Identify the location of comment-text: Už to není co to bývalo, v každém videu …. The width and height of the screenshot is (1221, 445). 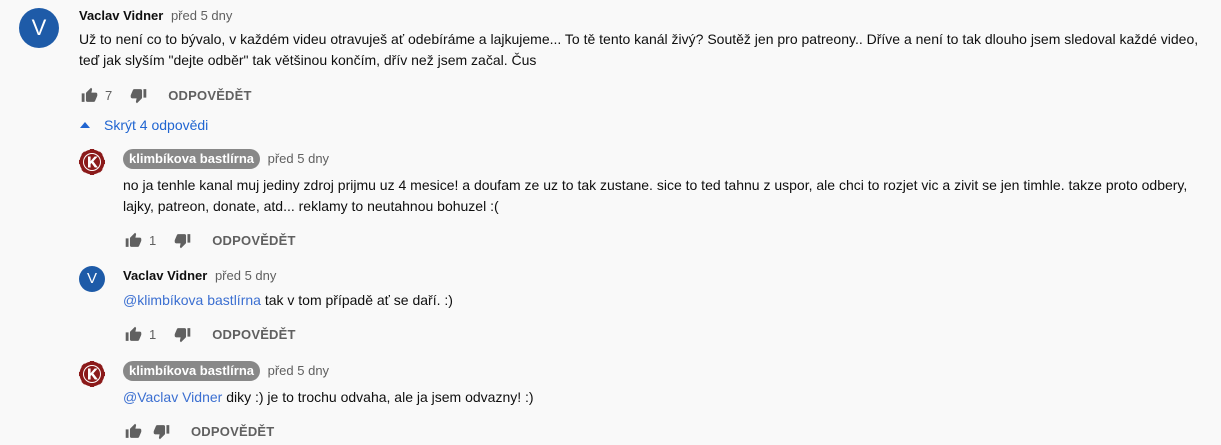
(639, 49).